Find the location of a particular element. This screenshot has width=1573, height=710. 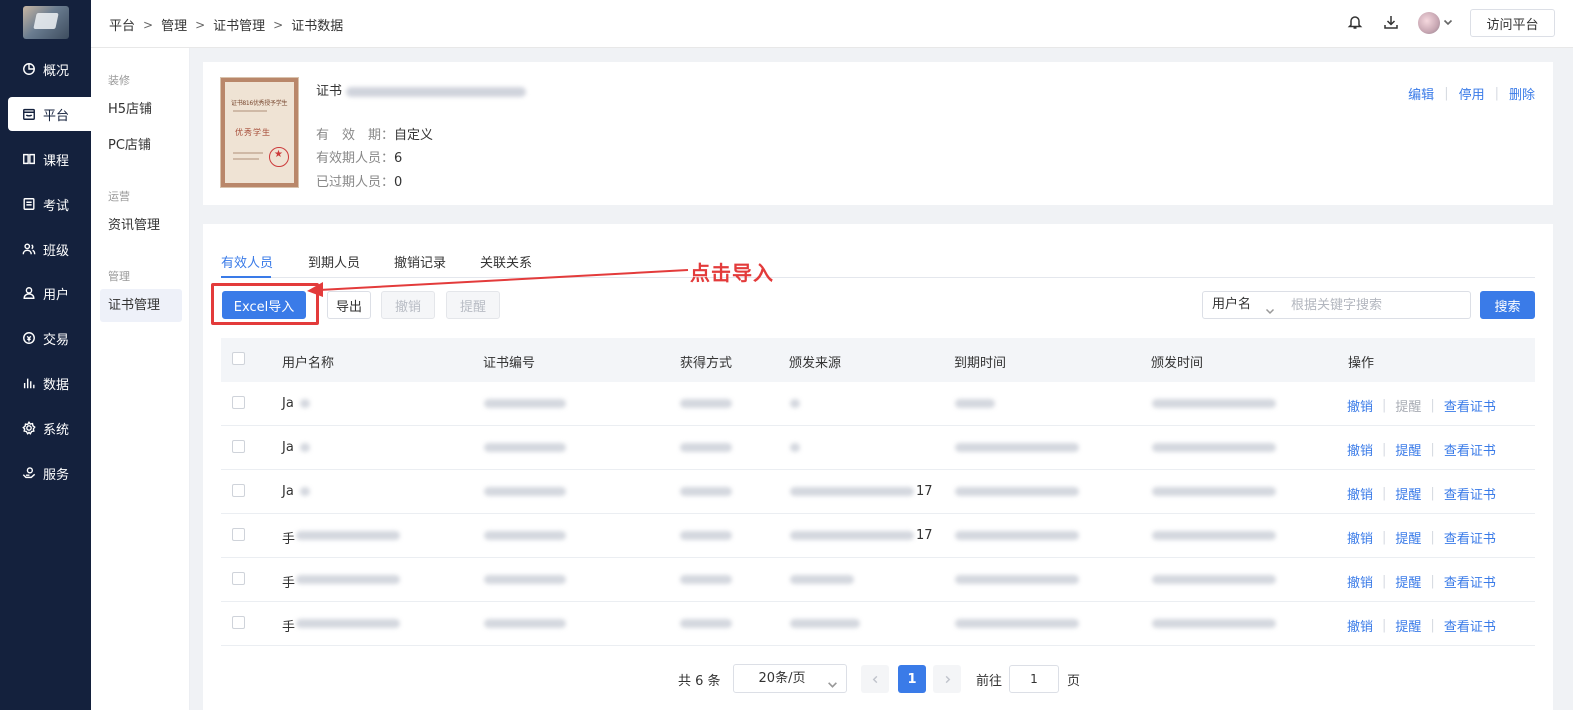

sidebar-item-news: 资讯管理 is located at coordinates (141, 225).